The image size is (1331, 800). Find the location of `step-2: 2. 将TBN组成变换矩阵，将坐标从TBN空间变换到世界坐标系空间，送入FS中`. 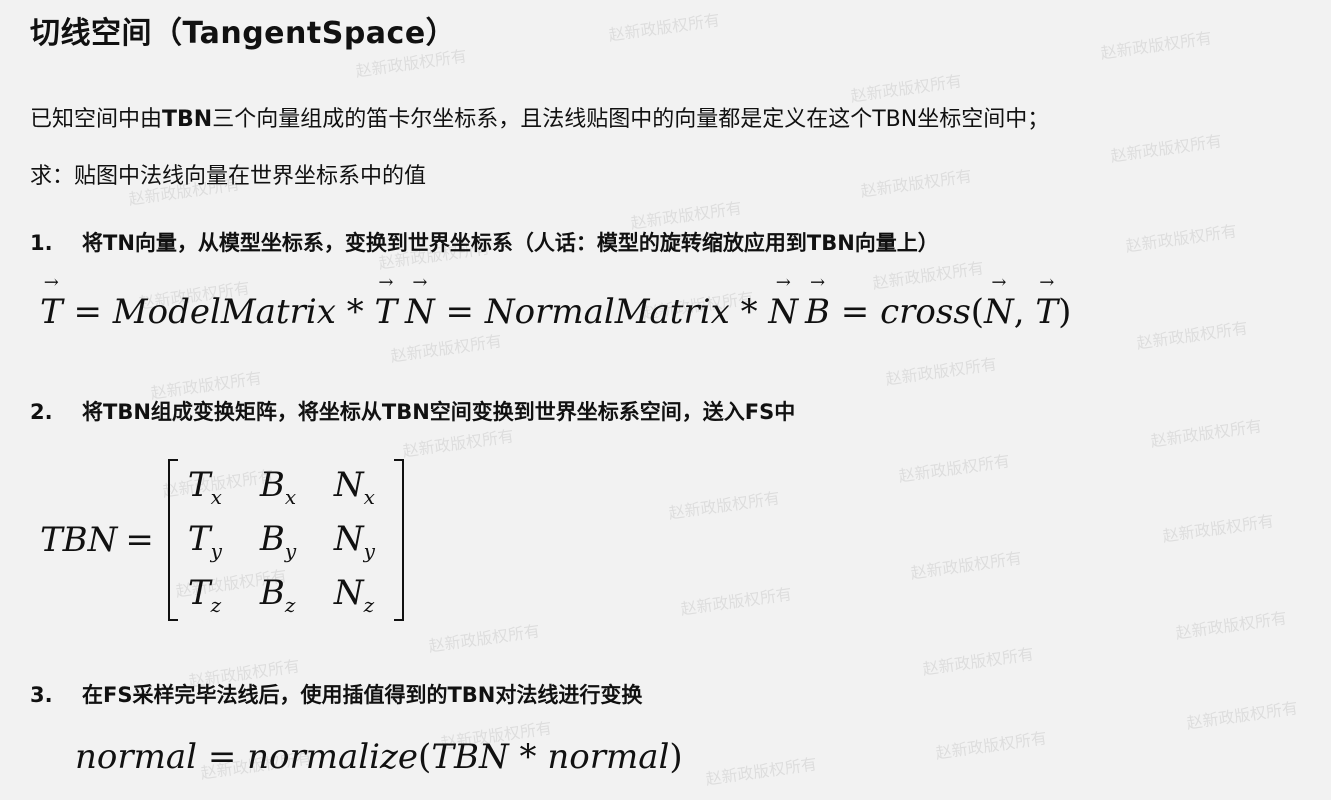

step-2: 2. 将TBN组成变换矩阵，将坐标从TBN空间变换到世界坐标系空间，送入FS中 is located at coordinates (412, 411).